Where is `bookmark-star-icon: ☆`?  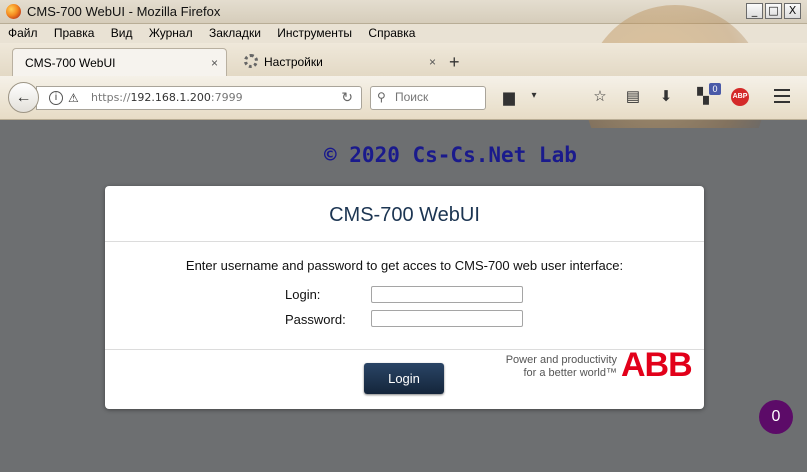
bookmark-star-icon: ☆ is located at coordinates (600, 98).